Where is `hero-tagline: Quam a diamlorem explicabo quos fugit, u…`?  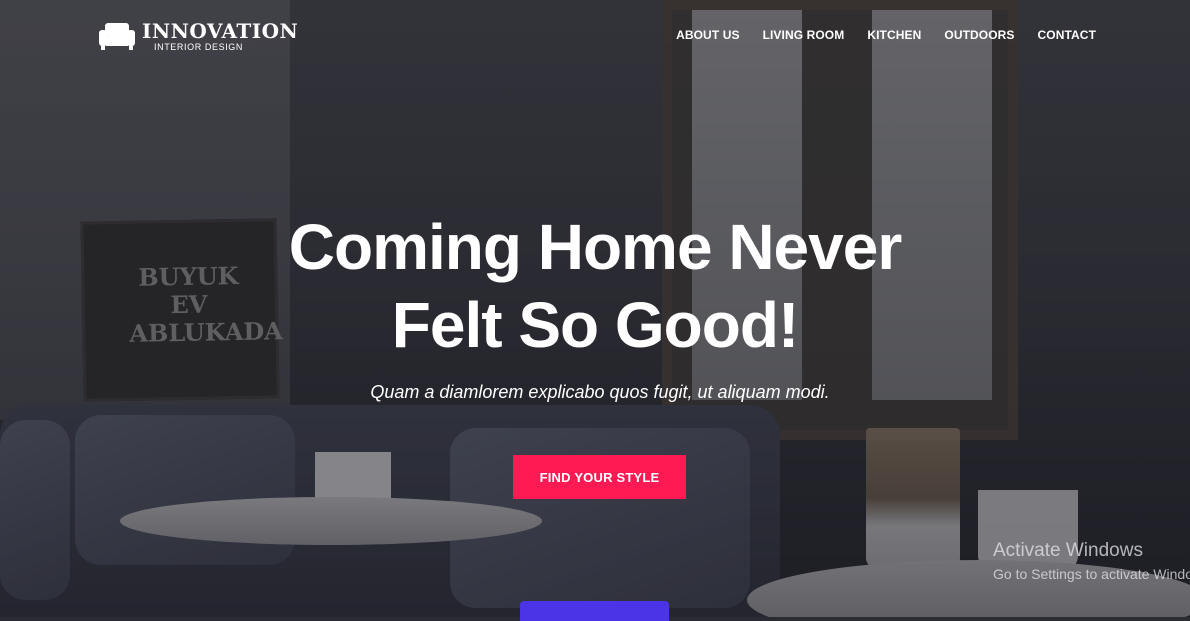
hero-tagline: Quam a diamlorem explicabo quos fugit, u… is located at coordinates (600, 392).